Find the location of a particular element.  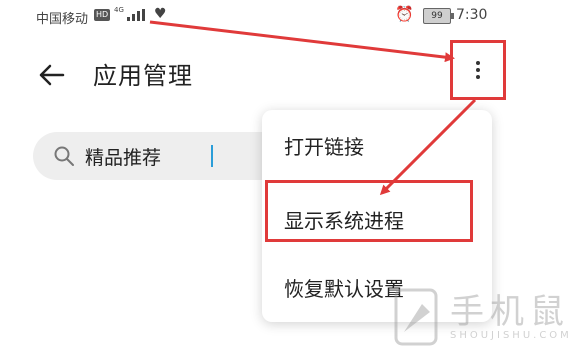

page-title: 应用管理 is located at coordinates (143, 76).